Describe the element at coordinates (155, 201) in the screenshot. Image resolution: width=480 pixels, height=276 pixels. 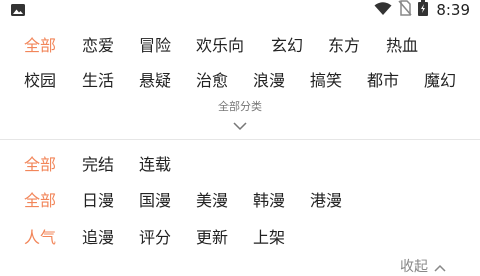
I see `region-filter-chinese: 国漫` at that location.